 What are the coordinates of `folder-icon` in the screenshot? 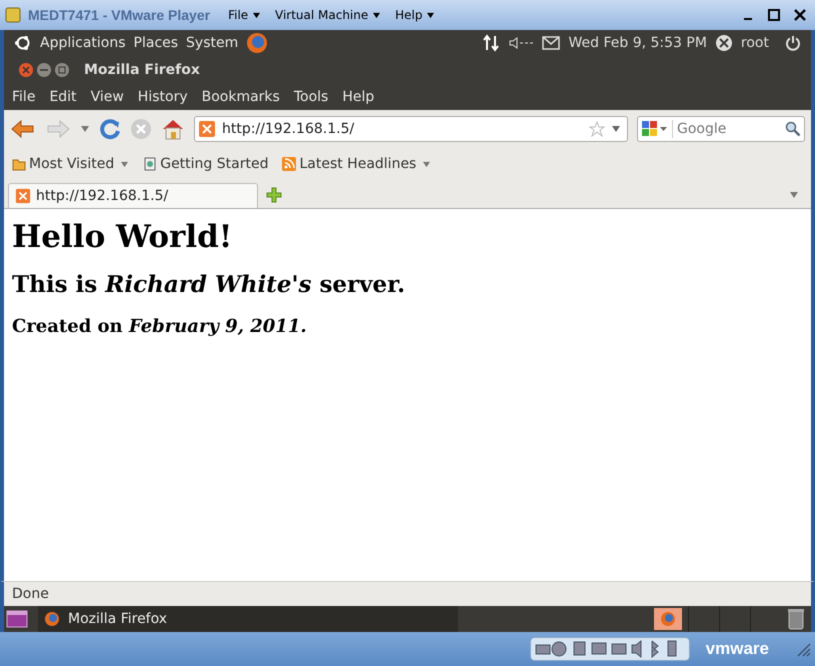 It's located at (19, 164).